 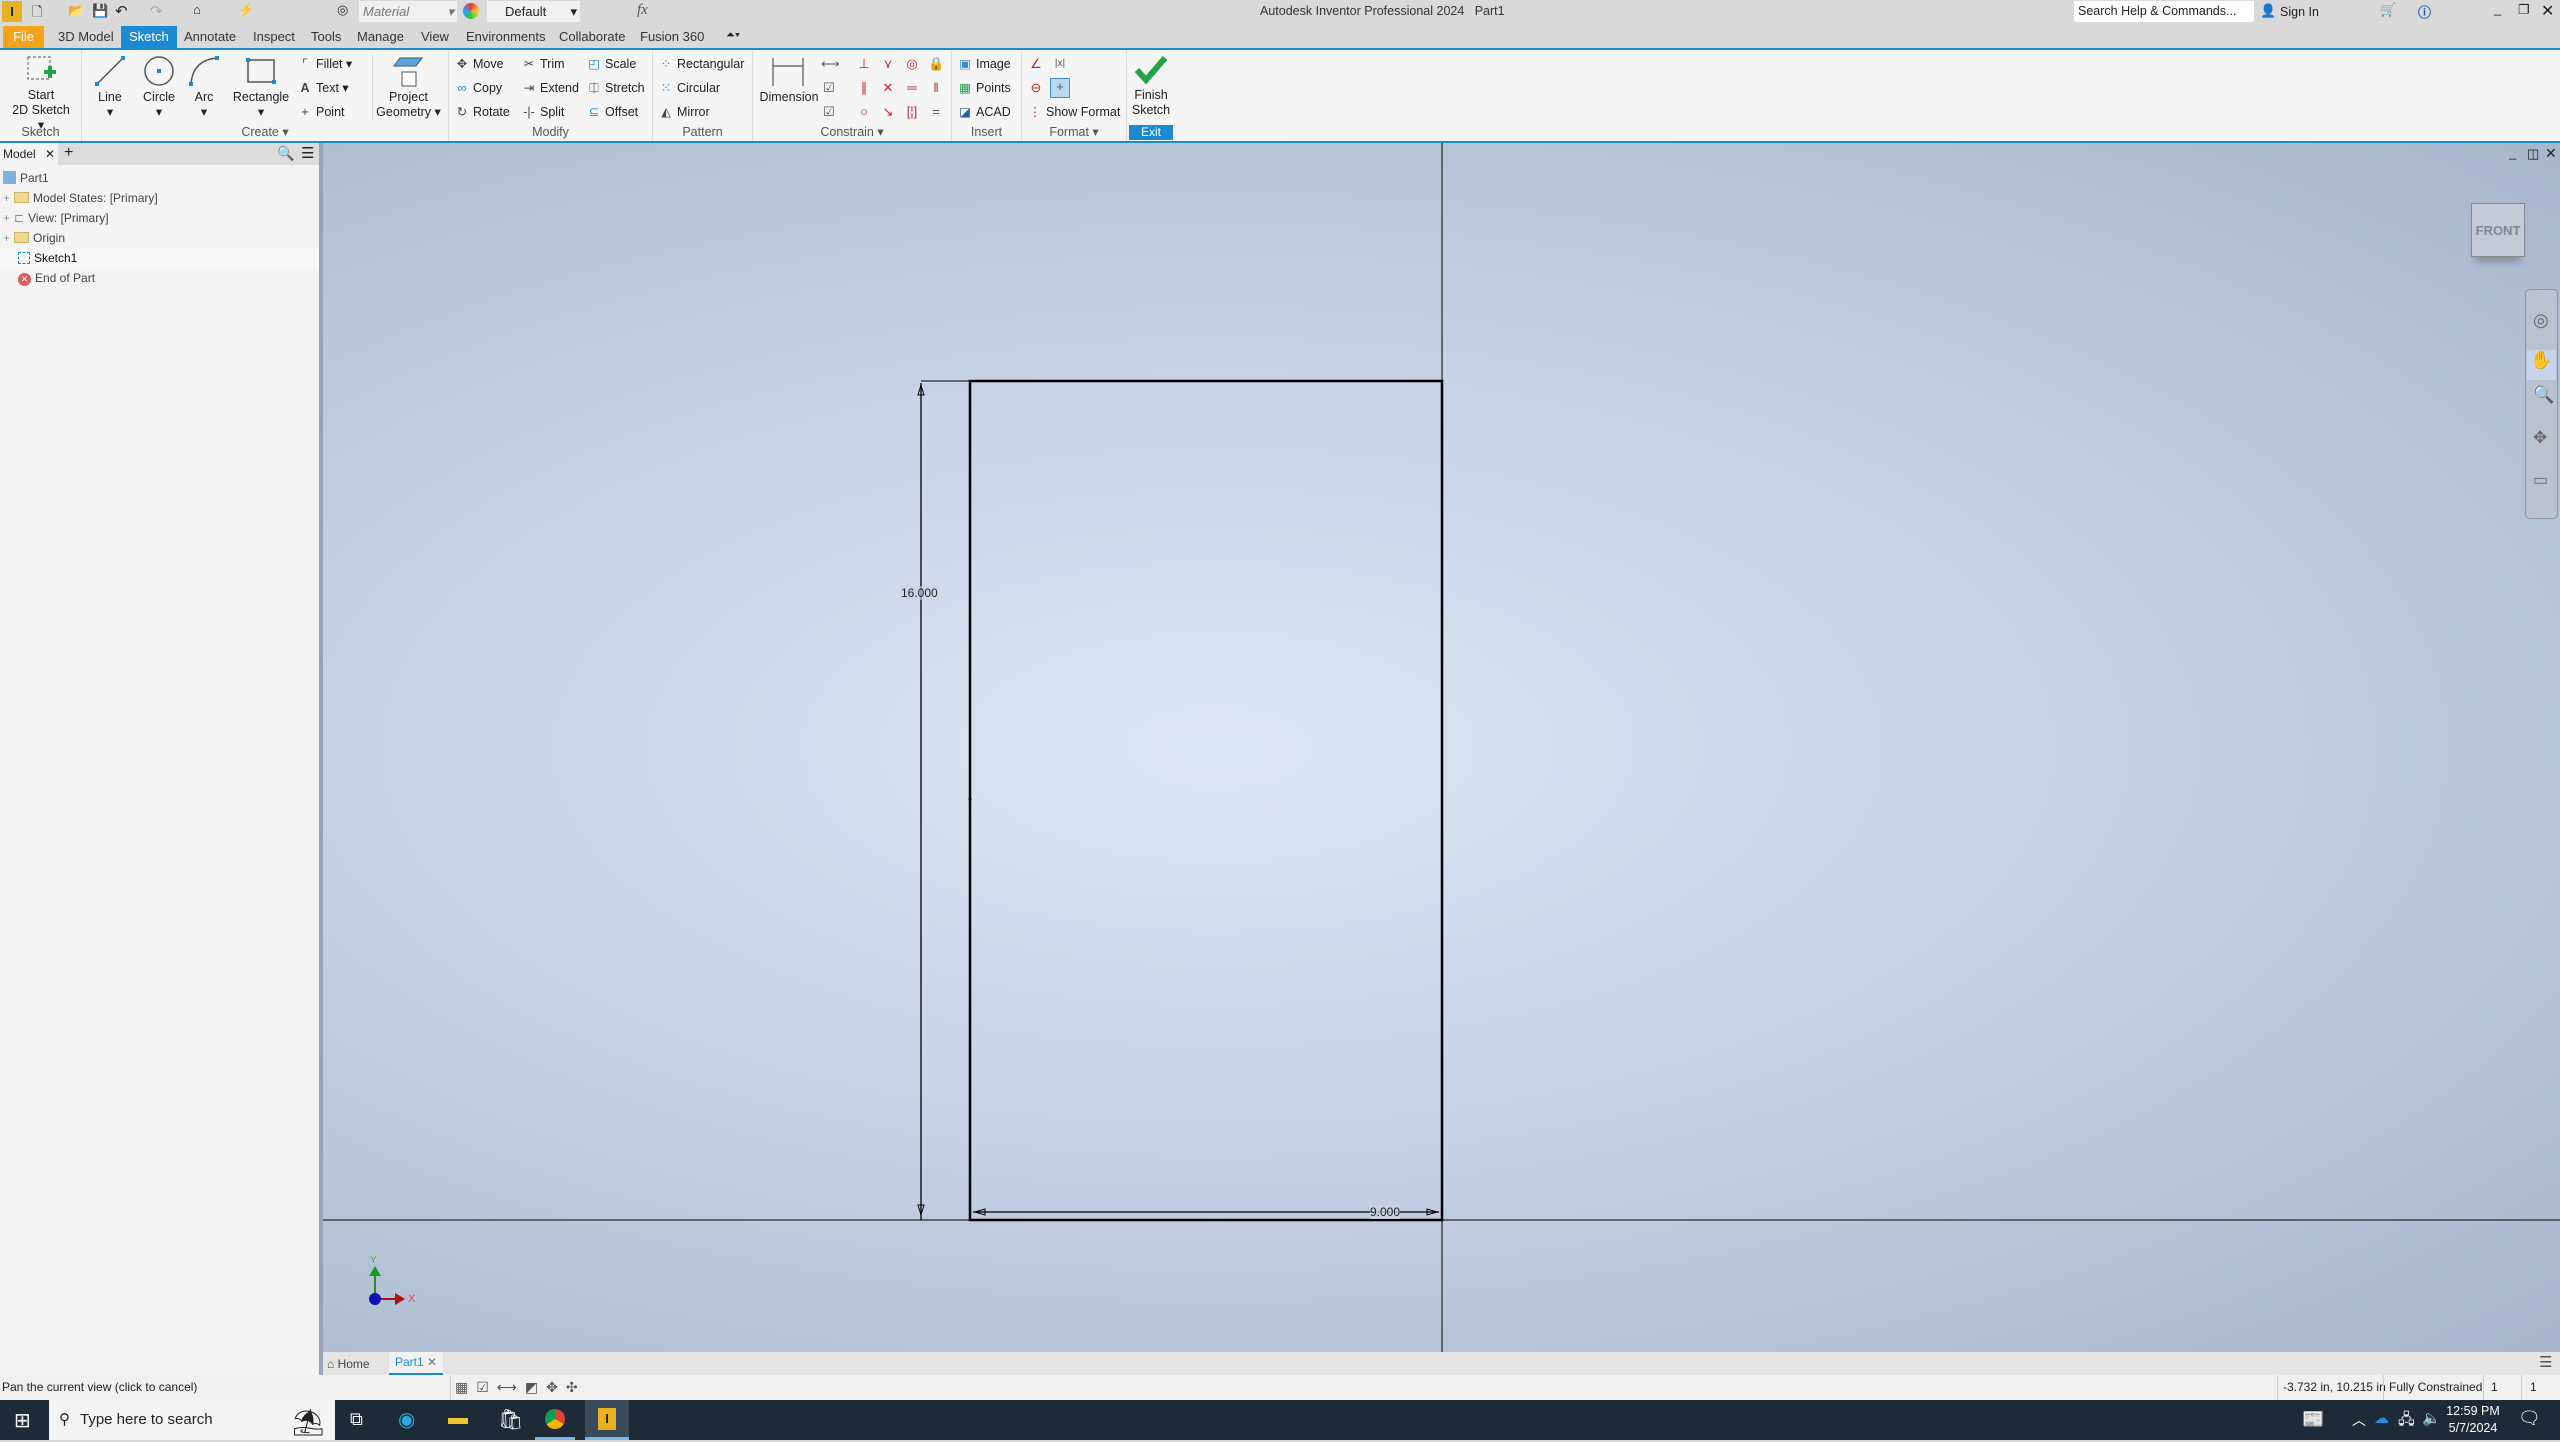 I want to click on vertical-icon: ‖, so click(x=936, y=88).